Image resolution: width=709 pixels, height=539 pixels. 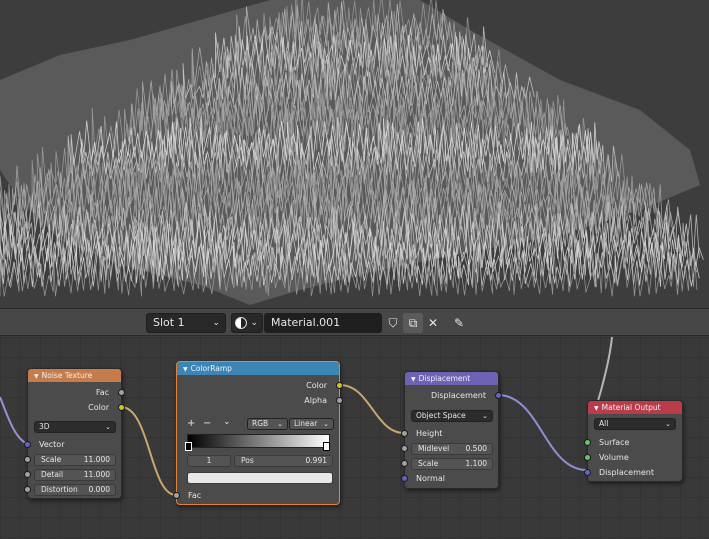 I want to click on input-height-label: Height, so click(x=429, y=433).